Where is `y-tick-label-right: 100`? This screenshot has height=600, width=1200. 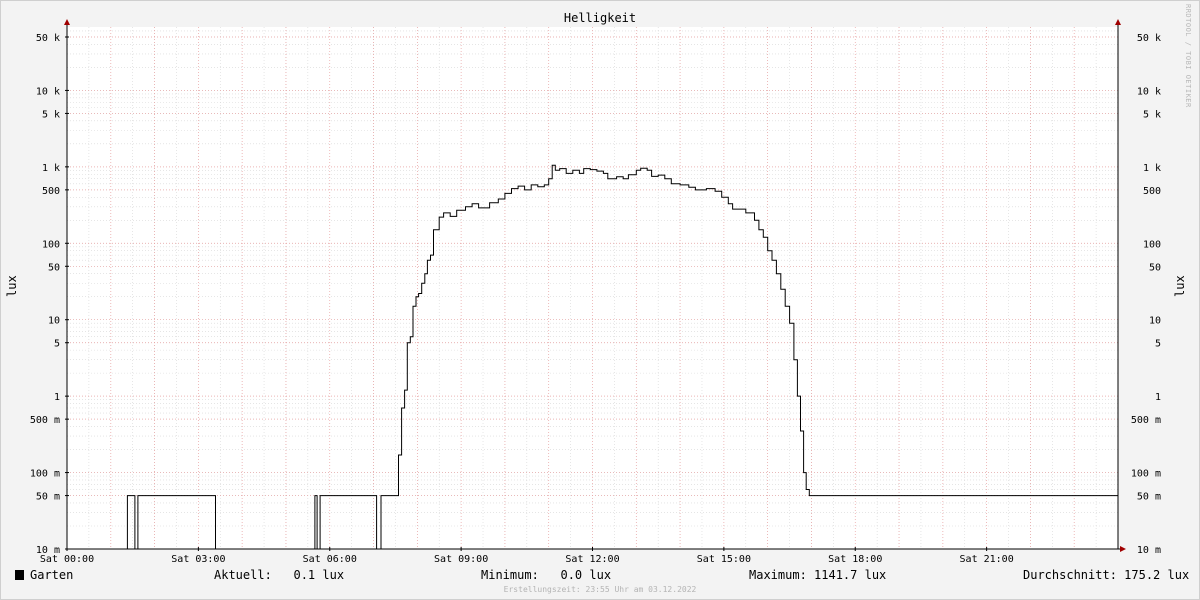
y-tick-label-right: 100 is located at coordinates (1152, 244).